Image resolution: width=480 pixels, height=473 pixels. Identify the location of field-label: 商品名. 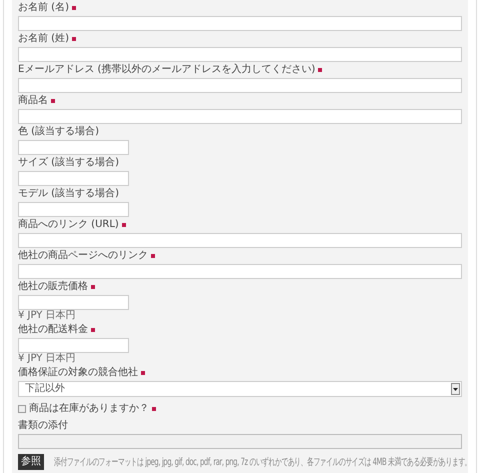
(33, 101).